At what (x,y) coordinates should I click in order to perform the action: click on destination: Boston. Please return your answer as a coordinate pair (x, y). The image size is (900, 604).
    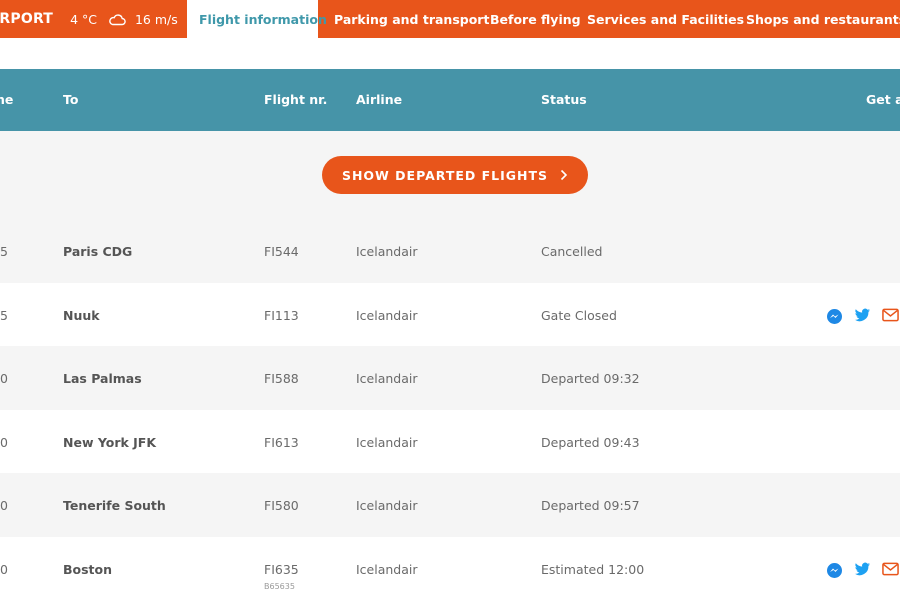
    Looking at the image, I should click on (88, 569).